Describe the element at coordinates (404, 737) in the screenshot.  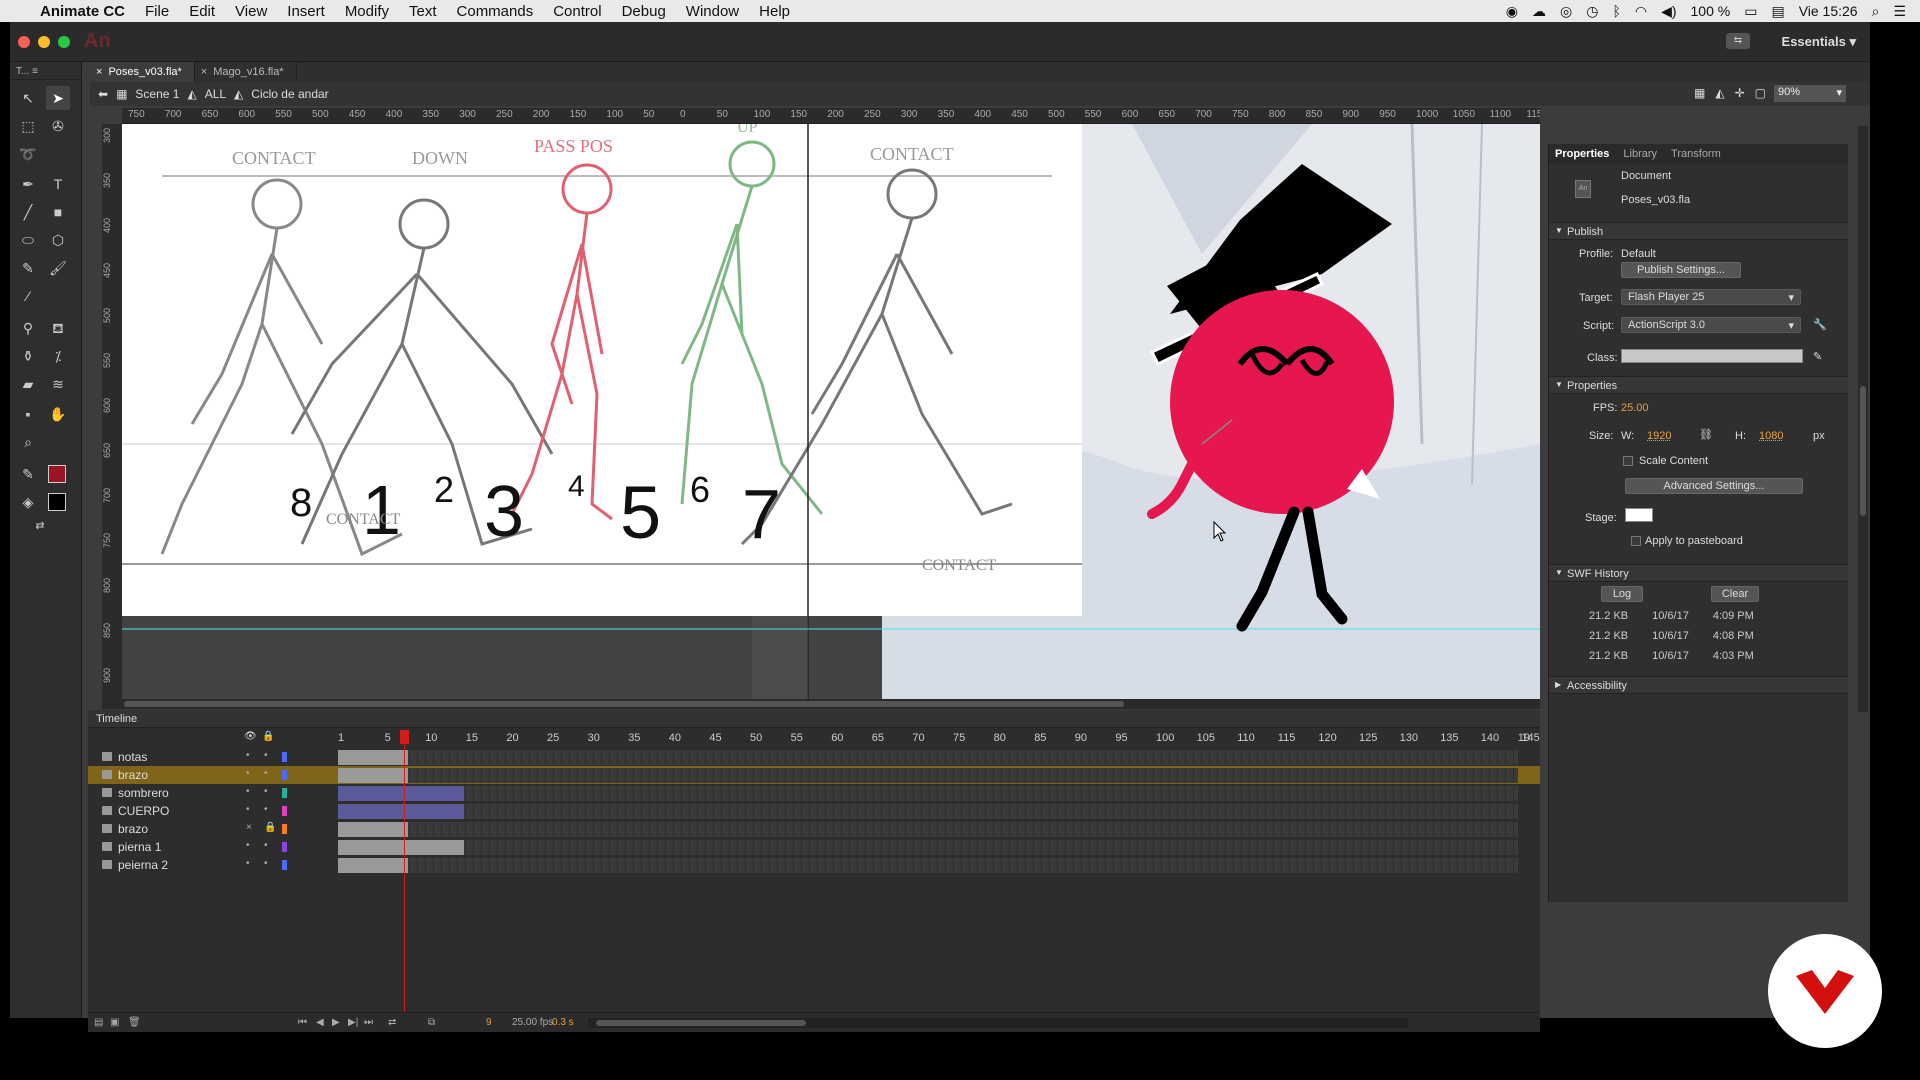
I see `playhead-handle` at that location.